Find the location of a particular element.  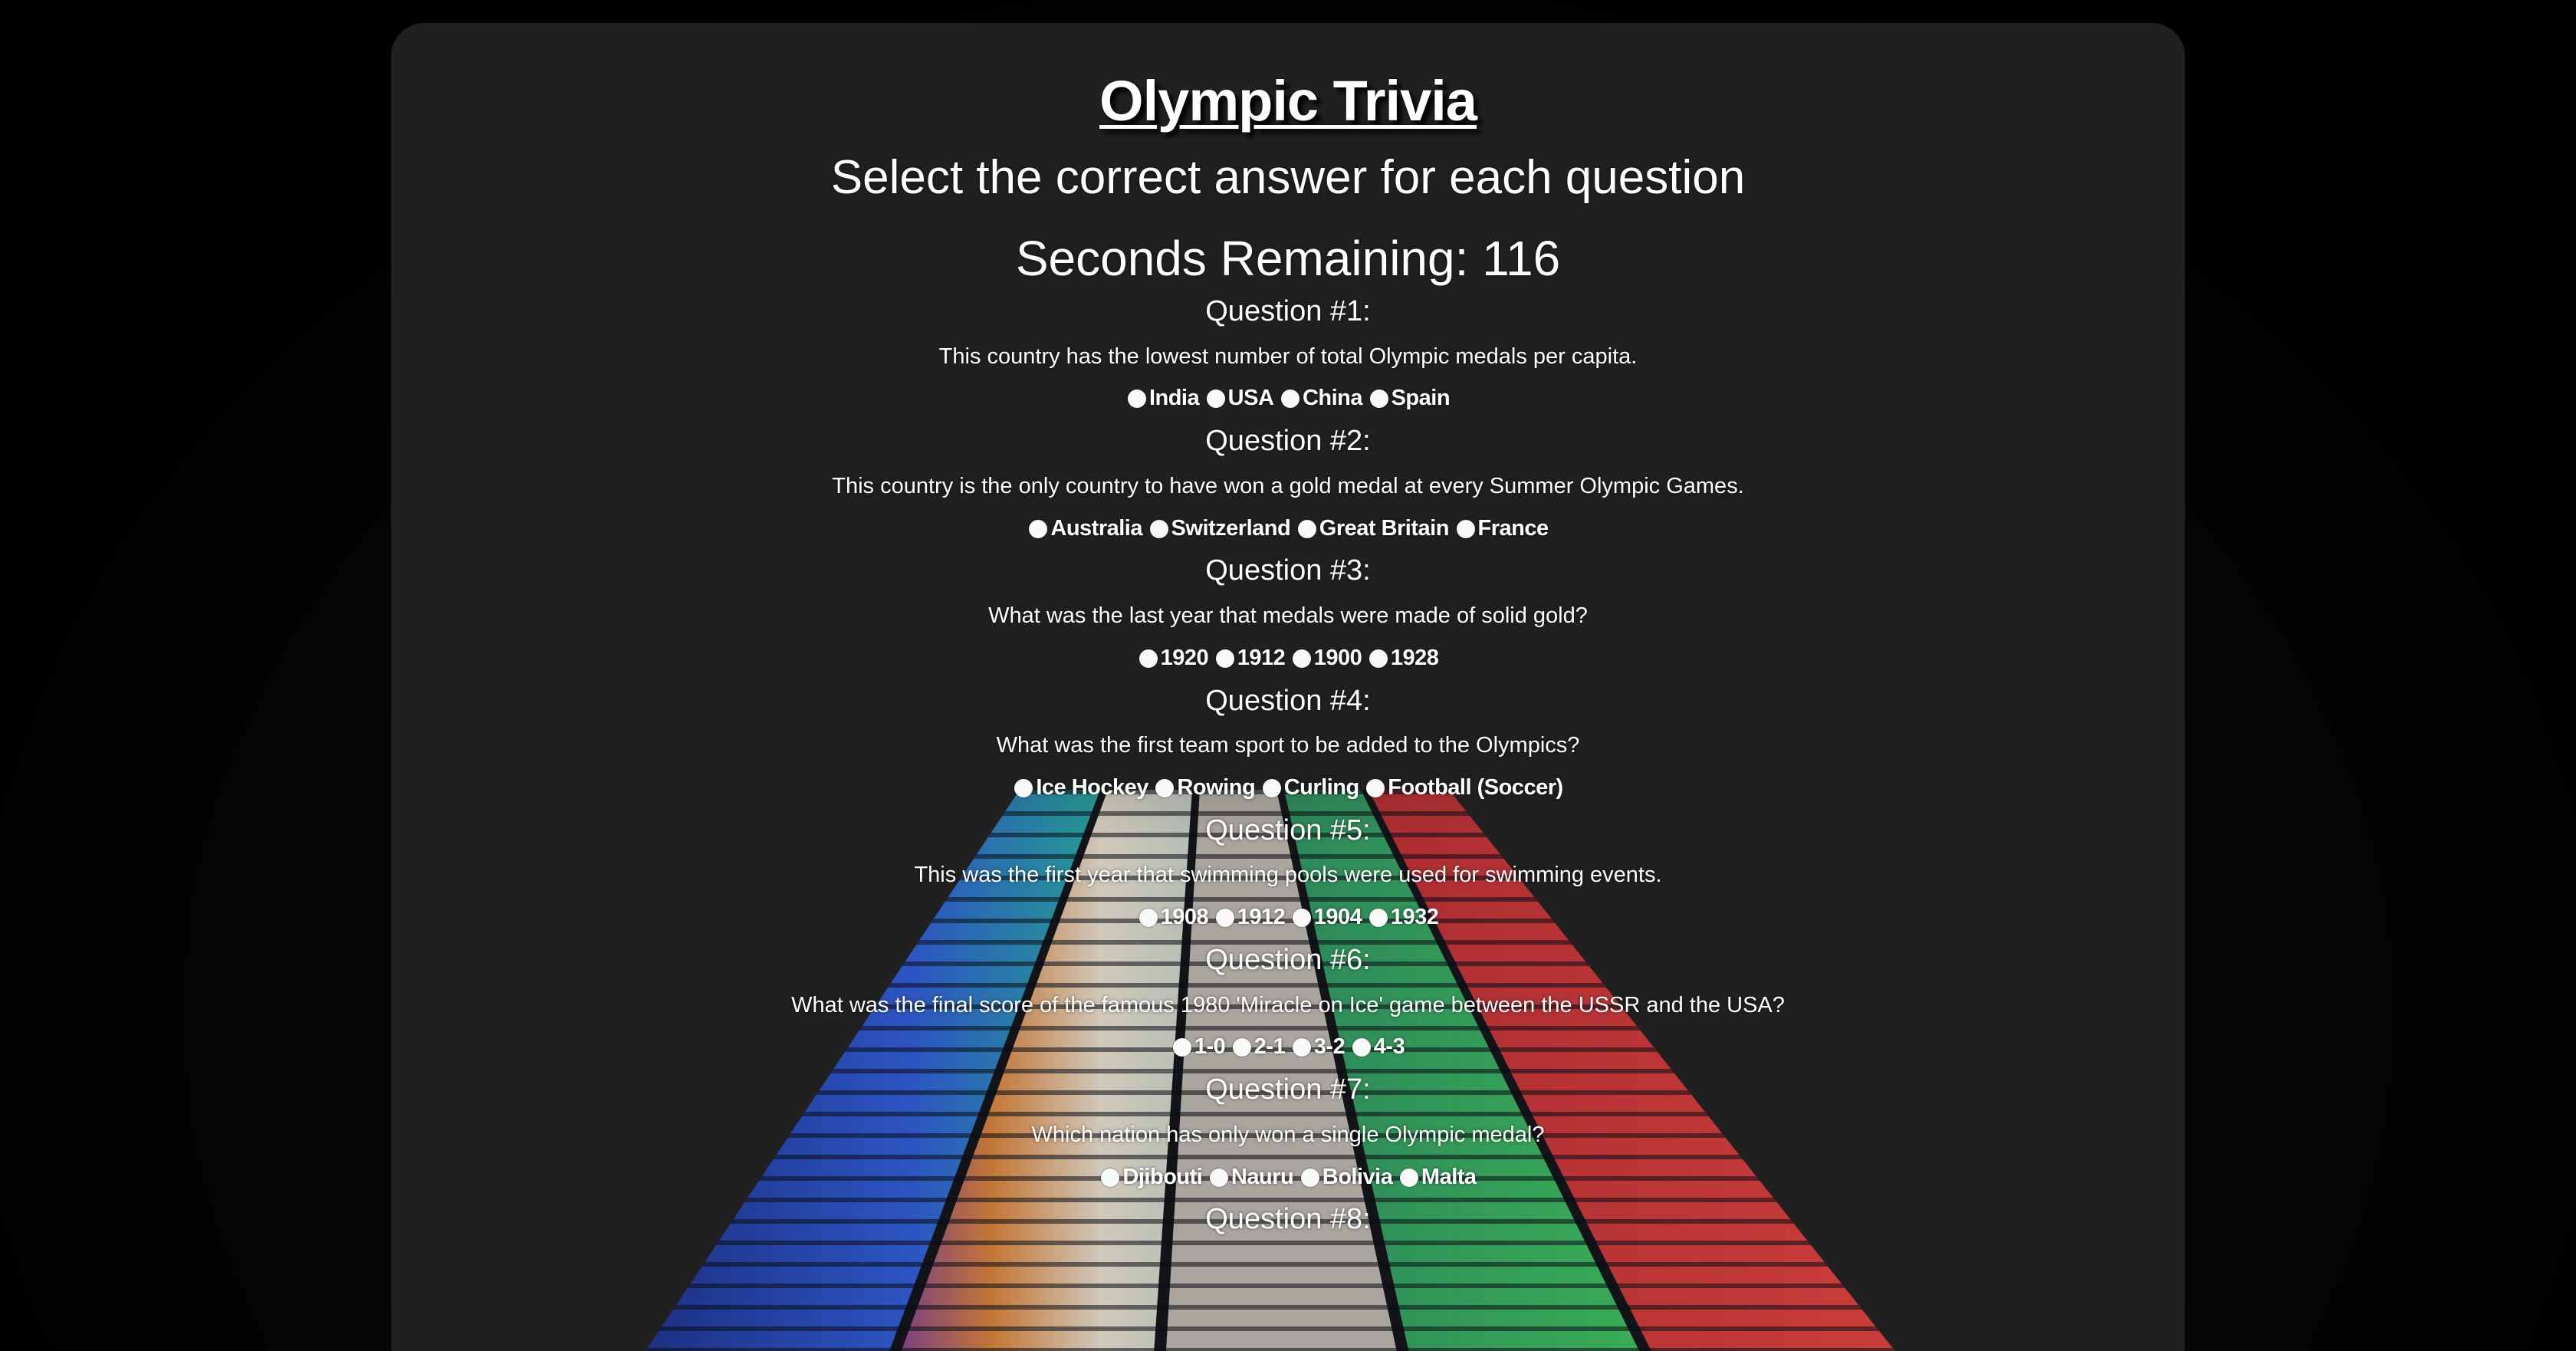

answer-options: Djibouti Nauru Bolivia Malta is located at coordinates (1288, 1177).